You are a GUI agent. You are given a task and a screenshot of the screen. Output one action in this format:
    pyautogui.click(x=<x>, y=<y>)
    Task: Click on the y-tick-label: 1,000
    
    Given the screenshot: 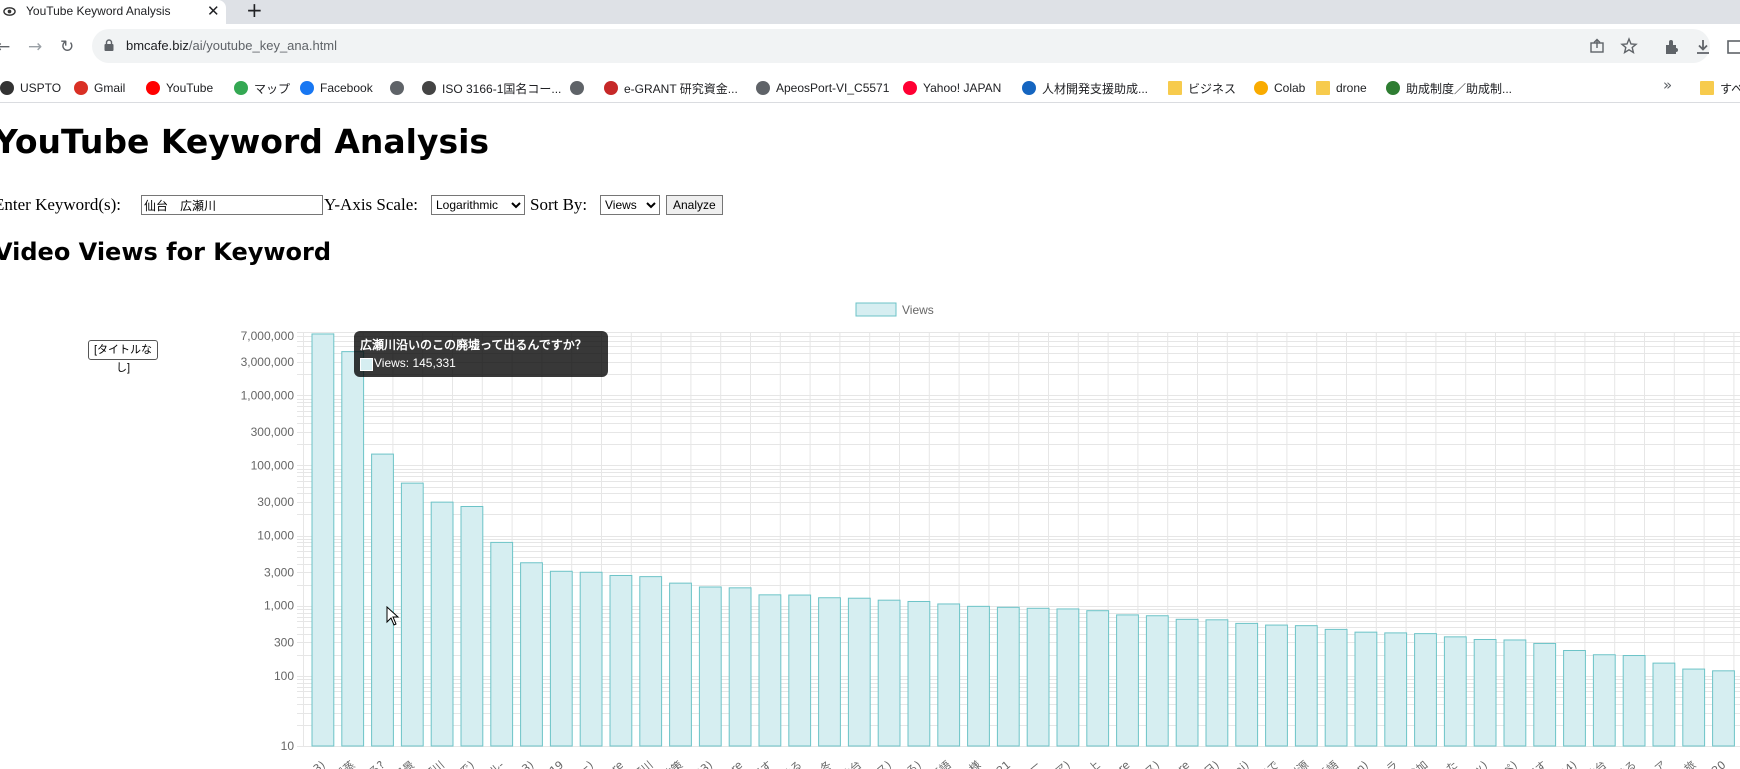 What is the action you would take?
    pyautogui.click(x=279, y=606)
    